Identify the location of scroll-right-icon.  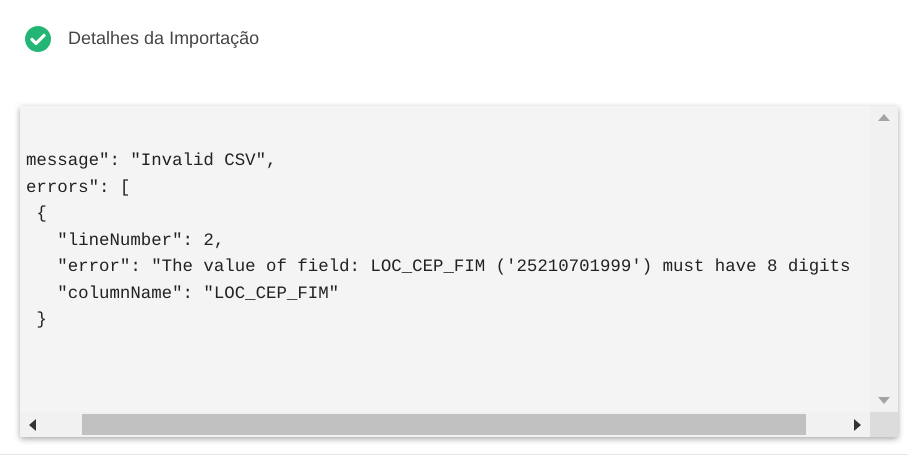
(857, 424).